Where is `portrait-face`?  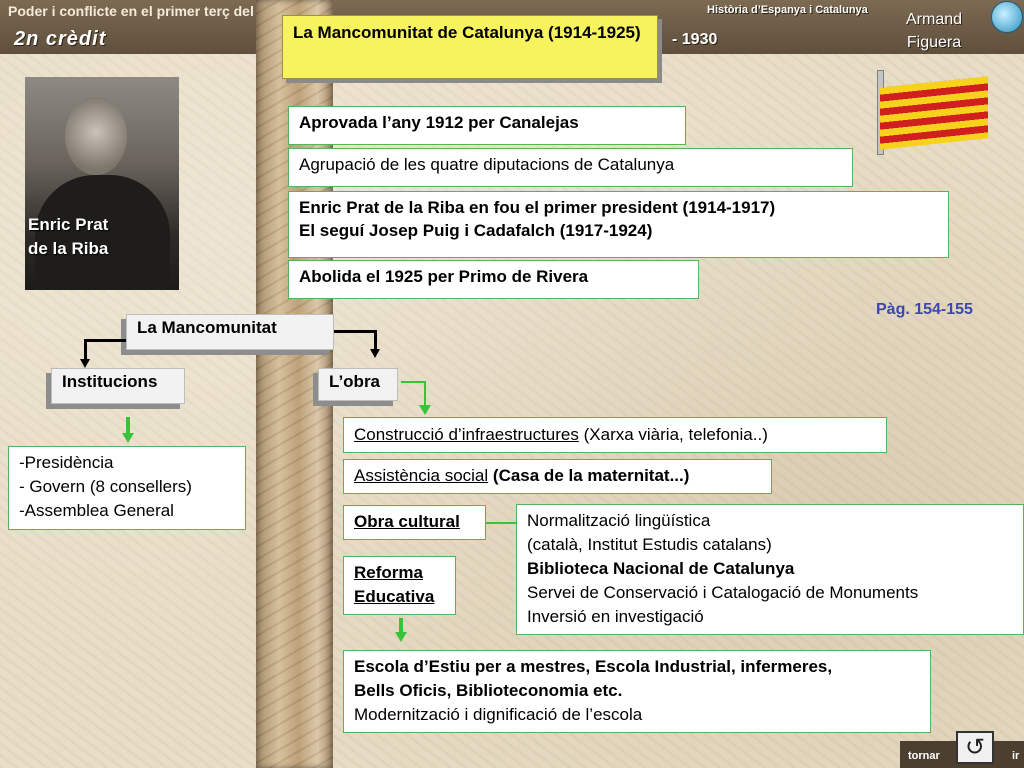 portrait-face is located at coordinates (96, 136).